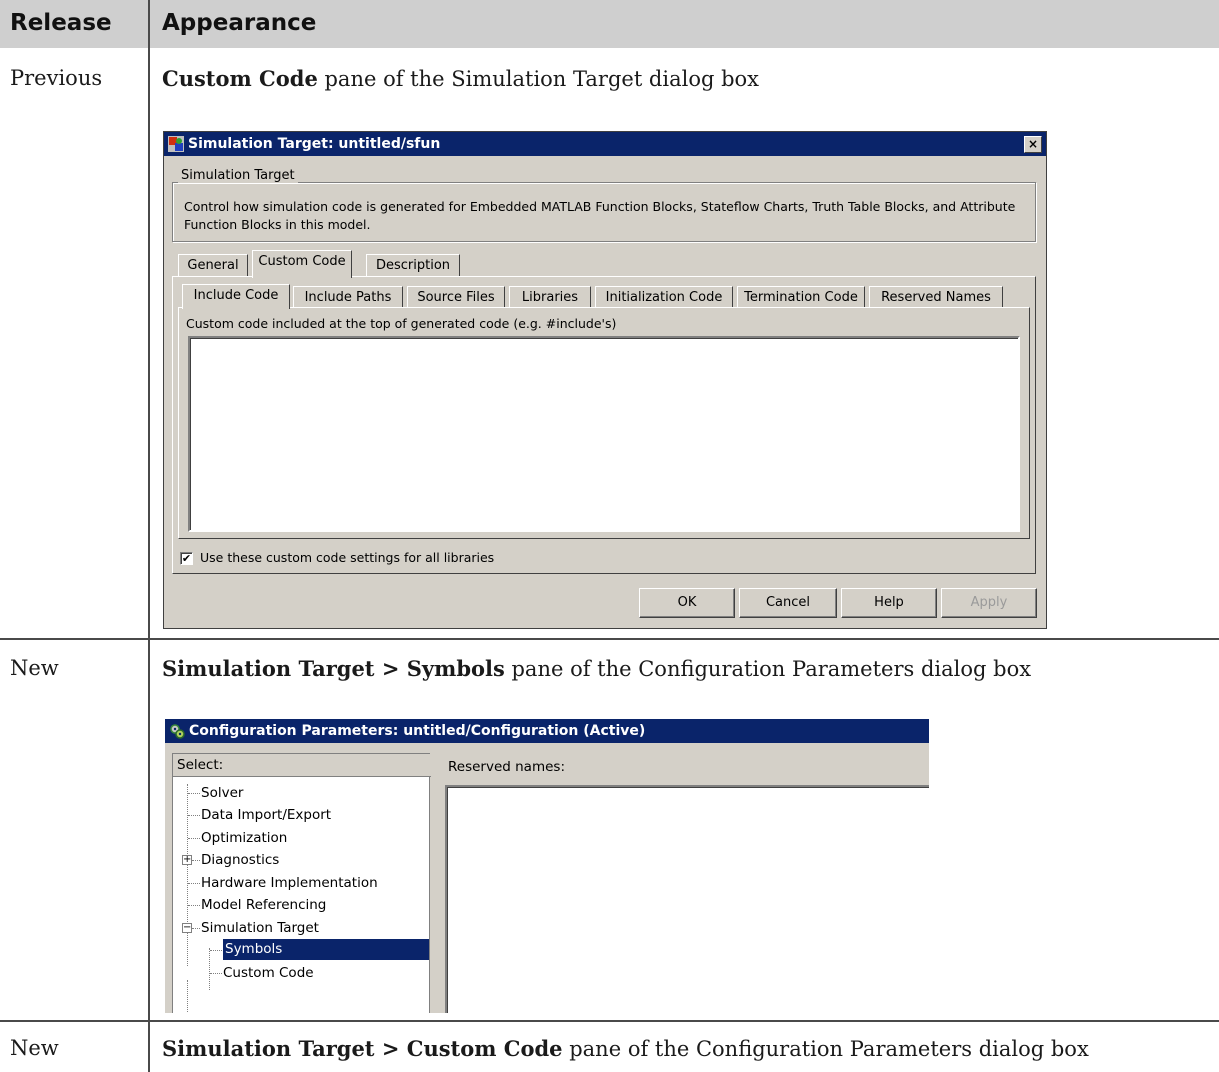 The image size is (1219, 1072). I want to click on table-header: Release Appearance, so click(609, 24).